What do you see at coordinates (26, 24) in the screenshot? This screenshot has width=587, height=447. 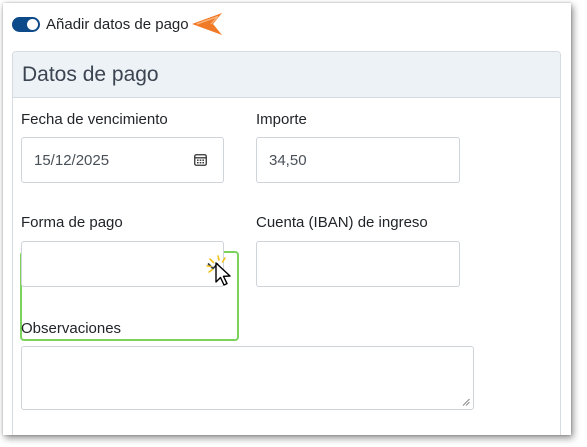 I see `payment-toggle-switch` at bounding box center [26, 24].